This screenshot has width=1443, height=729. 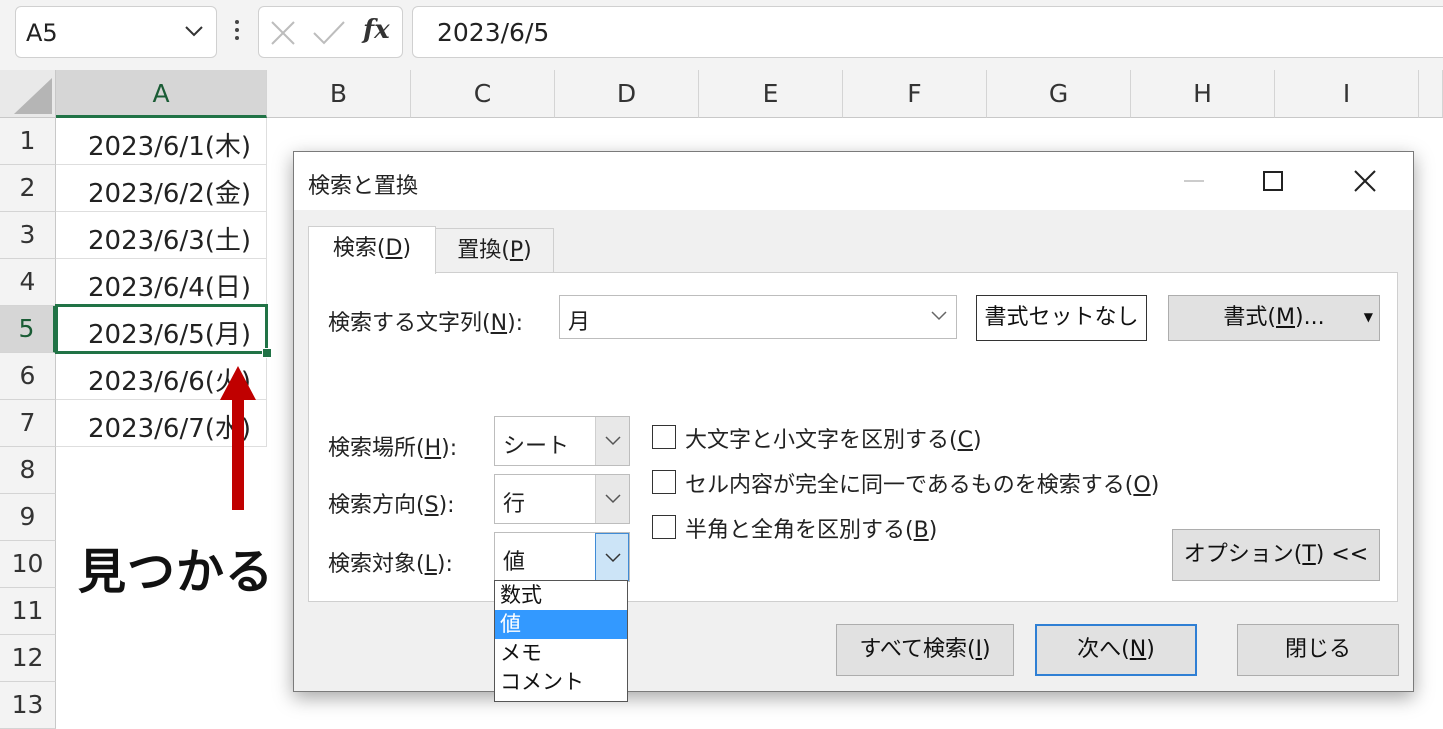 What do you see at coordinates (161, 94) in the screenshot?
I see `column-header-a: A` at bounding box center [161, 94].